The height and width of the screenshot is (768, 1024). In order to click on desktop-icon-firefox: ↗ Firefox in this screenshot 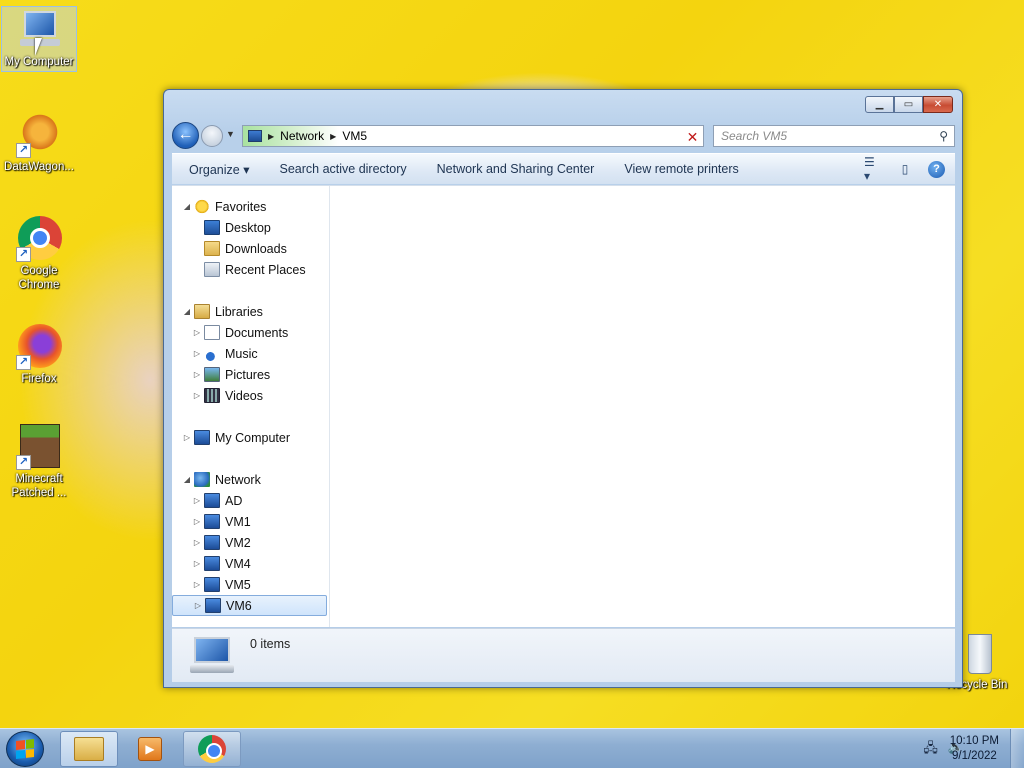, I will do `click(39, 355)`.